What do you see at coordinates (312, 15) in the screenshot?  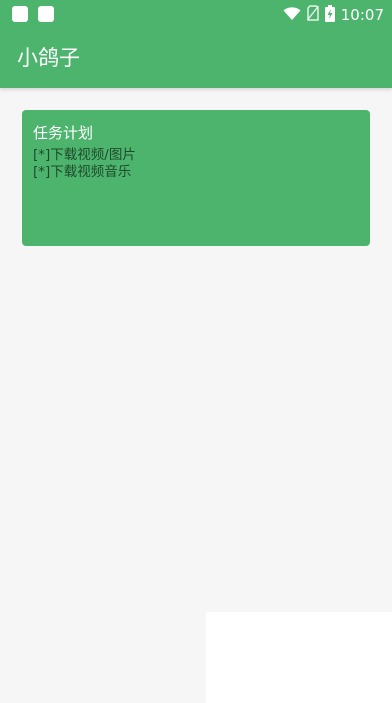 I see `no-sim-icon` at bounding box center [312, 15].